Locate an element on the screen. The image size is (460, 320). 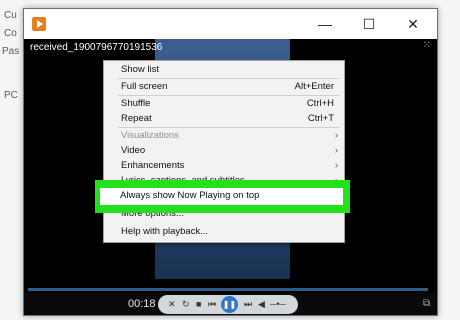
shortcut-repeat: Ctrl+T is located at coordinates (320, 118).